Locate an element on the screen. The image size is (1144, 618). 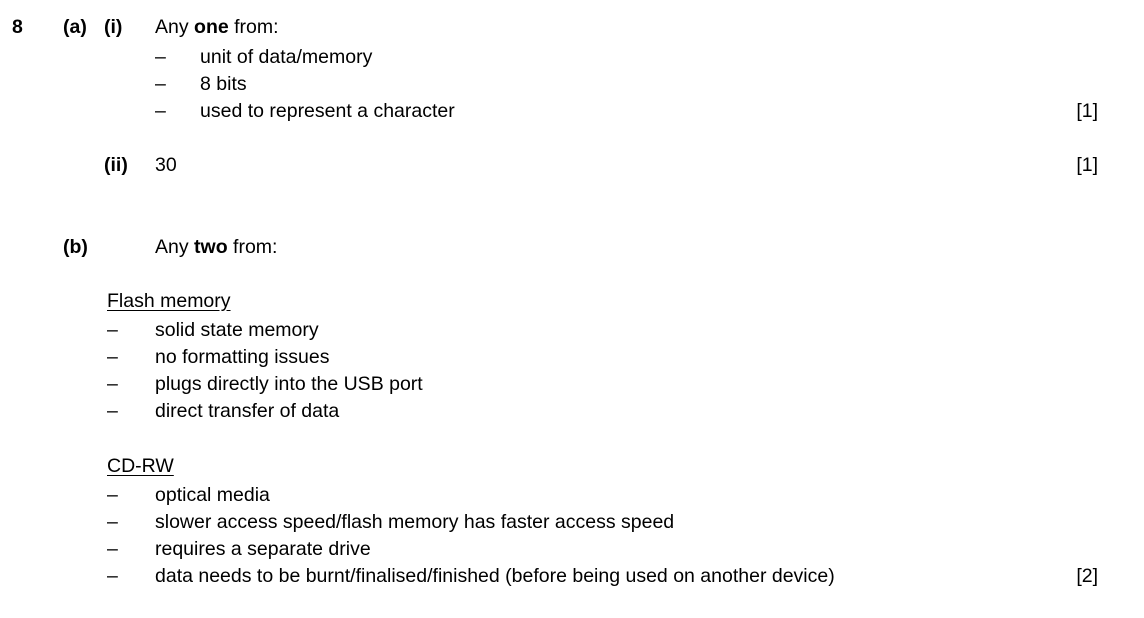
bullet-text: no formatting issues is located at coordinates (242, 357).